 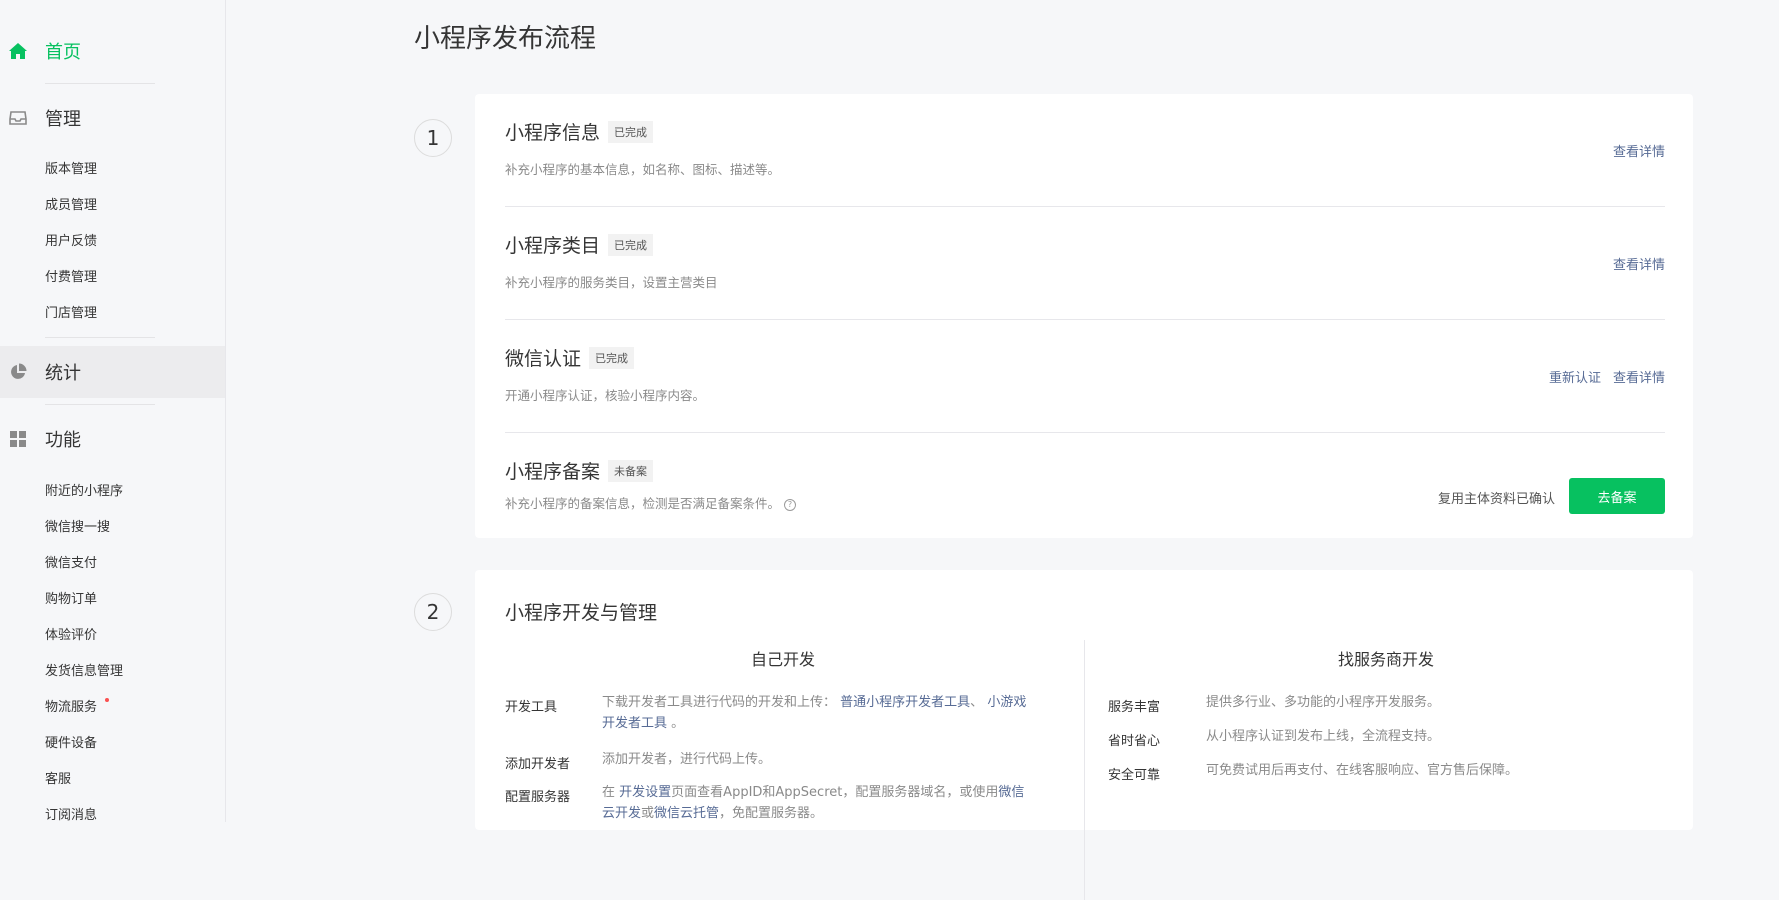 What do you see at coordinates (605, 395) in the screenshot?
I see `row-description: 开通小程序认证，核验小程序内容。` at bounding box center [605, 395].